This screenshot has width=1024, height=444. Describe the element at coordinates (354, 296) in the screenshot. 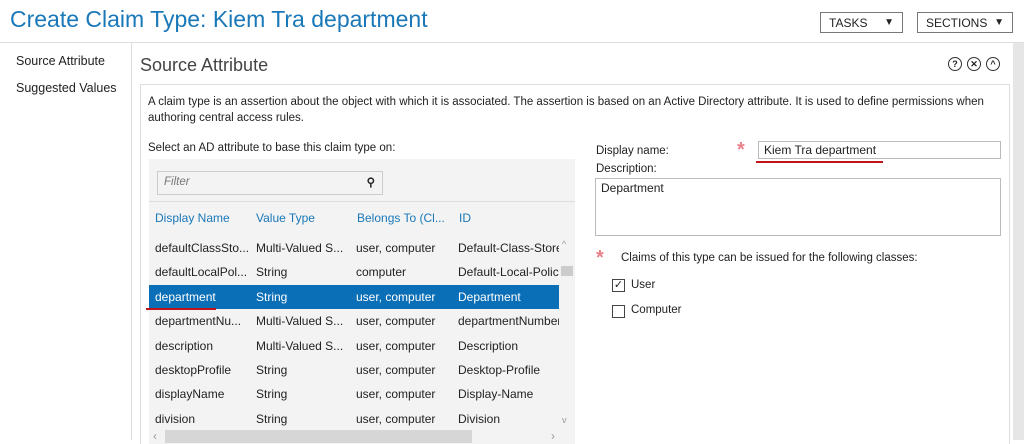

I see `table-row: department String user, computer Department` at that location.